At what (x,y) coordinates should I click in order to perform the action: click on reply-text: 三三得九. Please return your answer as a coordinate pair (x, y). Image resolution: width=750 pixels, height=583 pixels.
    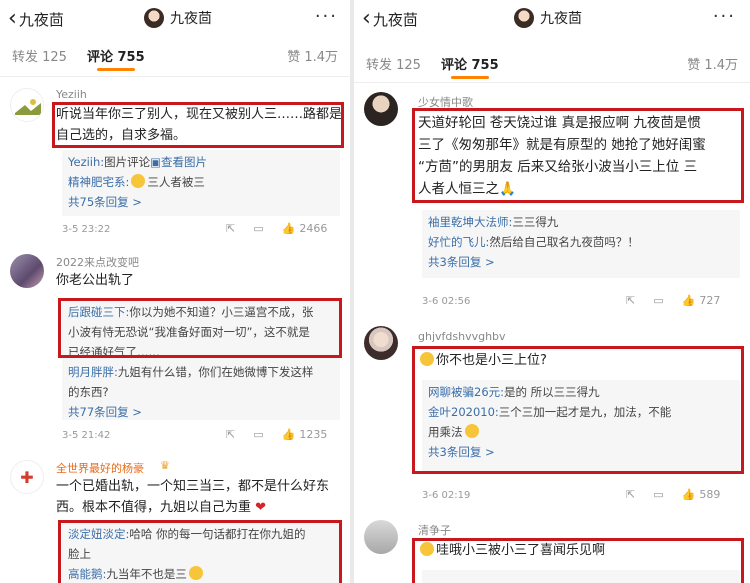
    Looking at the image, I should click on (535, 222).